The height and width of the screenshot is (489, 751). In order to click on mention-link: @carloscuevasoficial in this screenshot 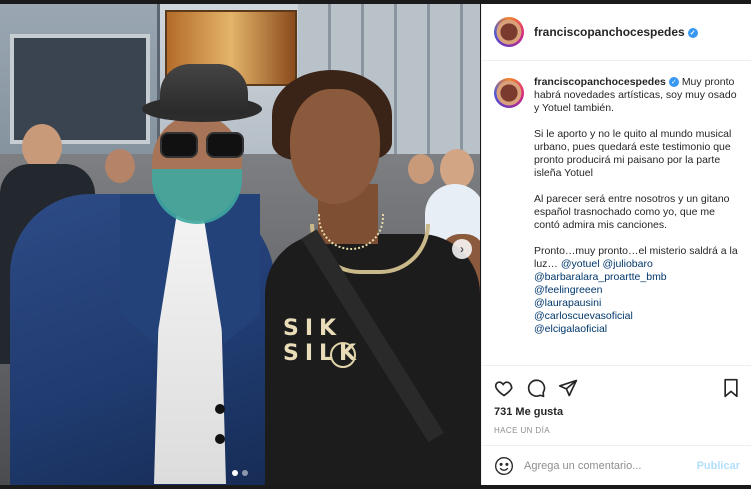, I will do `click(636, 316)`.